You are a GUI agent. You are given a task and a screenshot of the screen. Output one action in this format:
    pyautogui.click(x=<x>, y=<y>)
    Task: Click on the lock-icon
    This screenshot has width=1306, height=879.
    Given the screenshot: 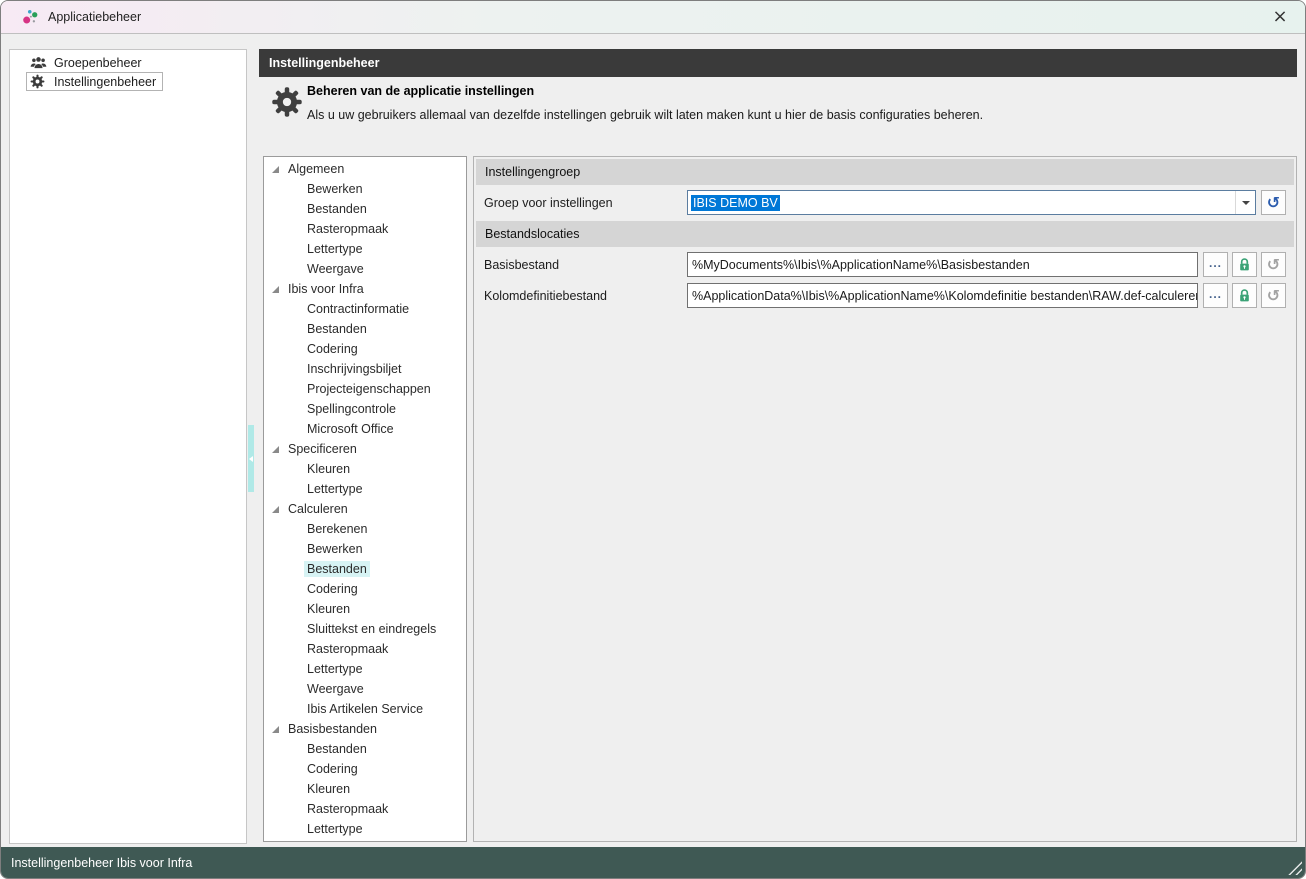 What is the action you would take?
    pyautogui.click(x=1244, y=295)
    